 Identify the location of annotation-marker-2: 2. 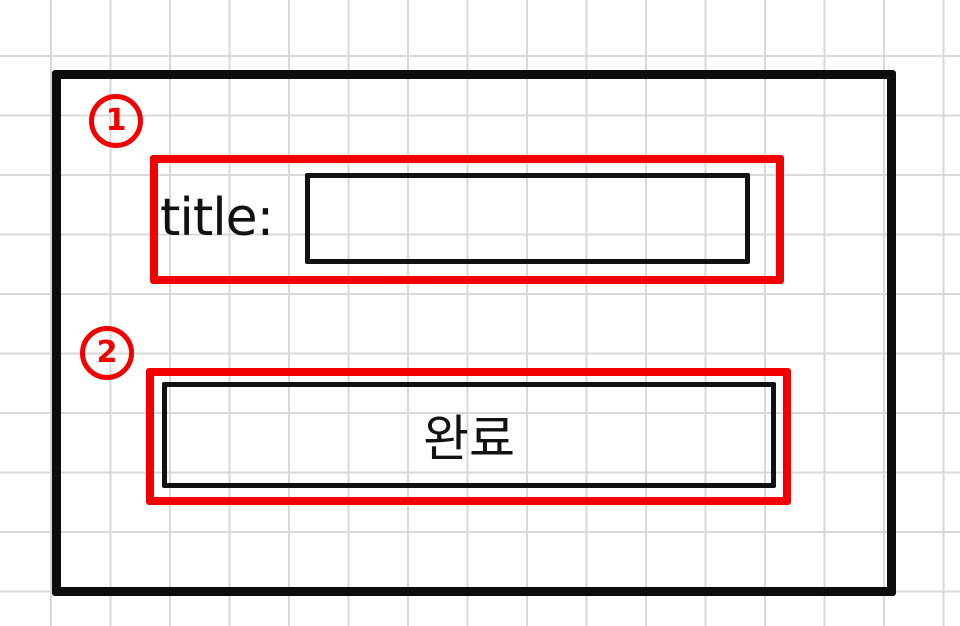
(107, 353).